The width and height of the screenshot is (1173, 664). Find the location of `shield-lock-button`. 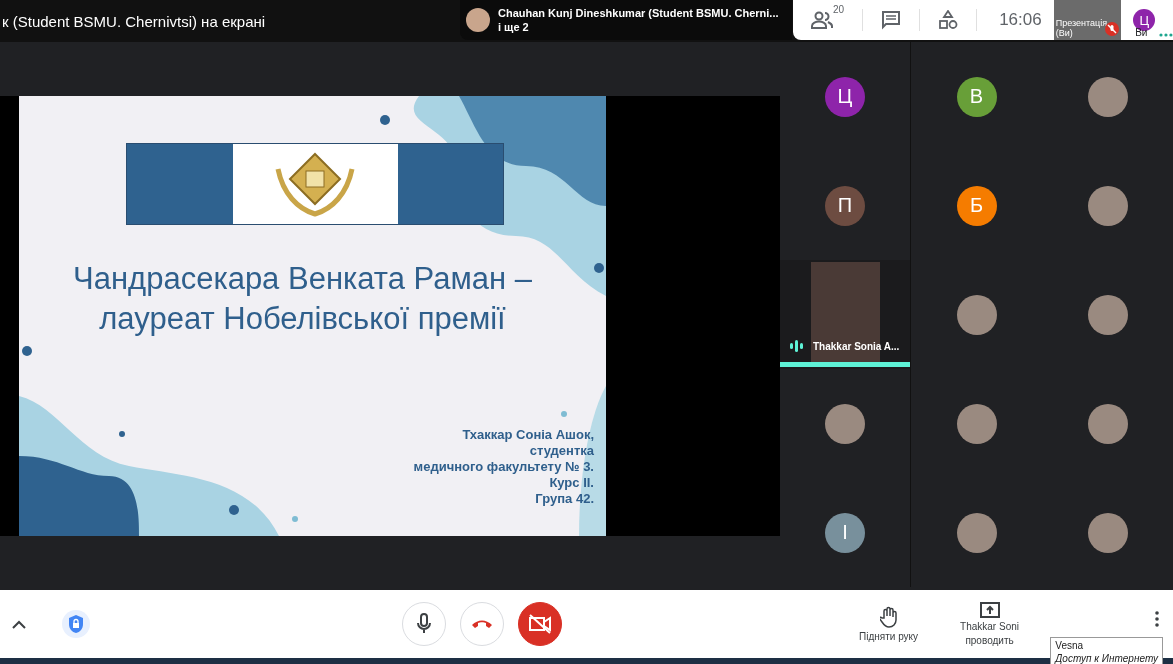

shield-lock-button is located at coordinates (76, 624).